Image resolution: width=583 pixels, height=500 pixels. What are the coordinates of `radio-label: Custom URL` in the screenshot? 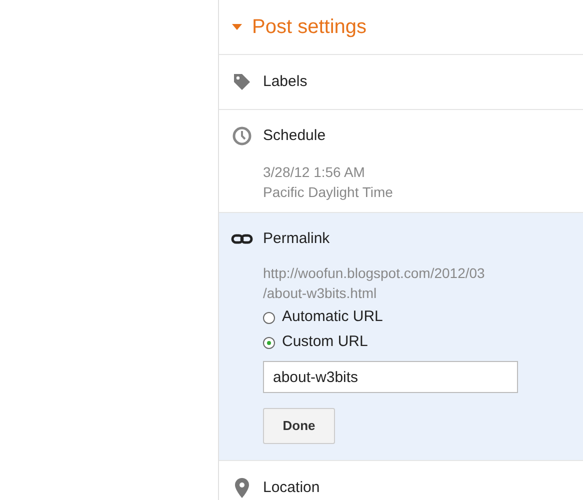 It's located at (325, 342).